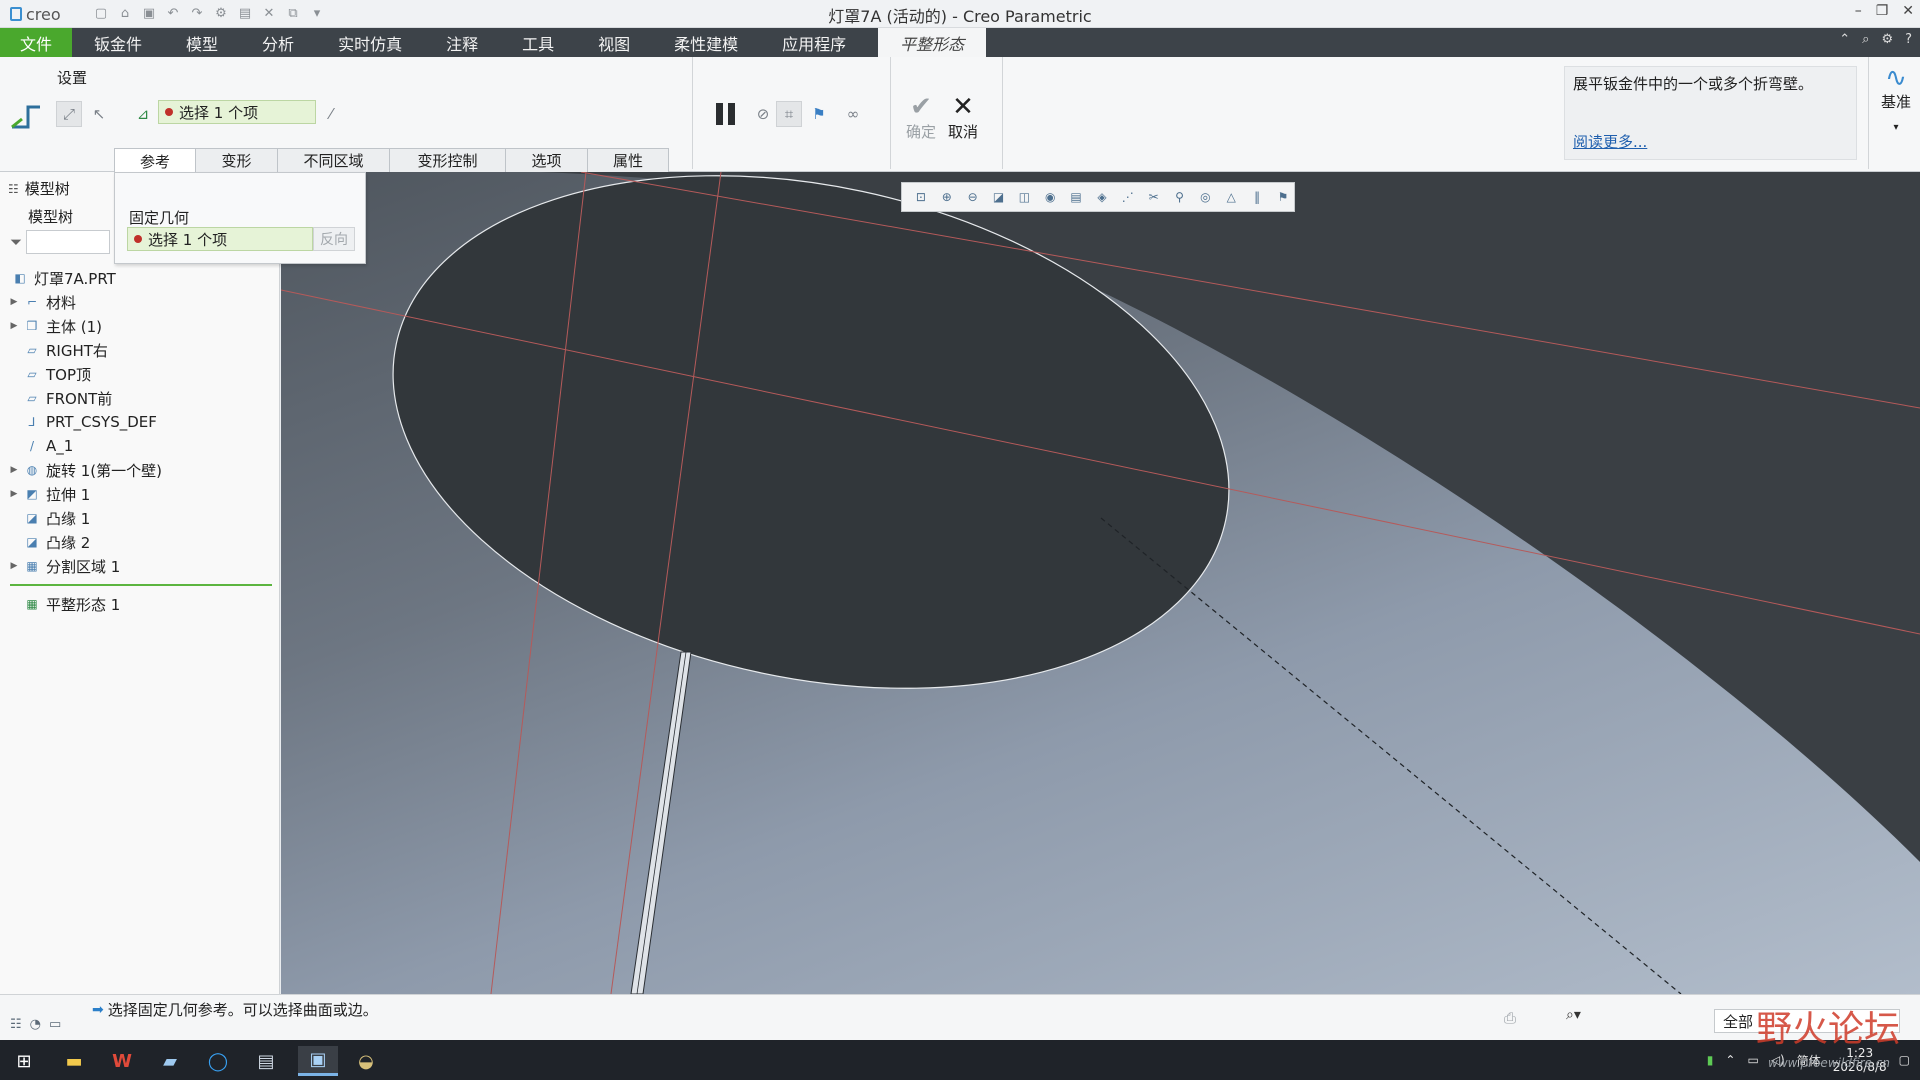  Describe the element at coordinates (141, 542) in the screenshot. I see `tree-item-flange-2: ◪ 凸缘 2` at that location.